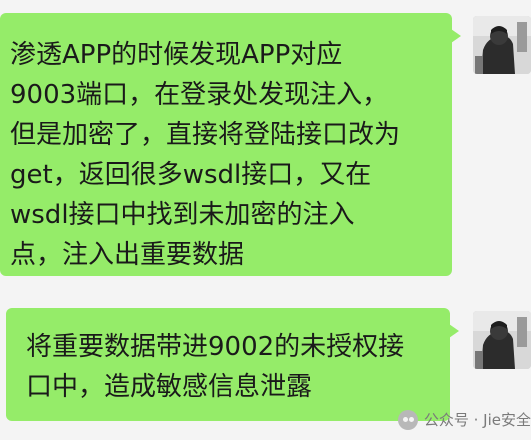 The height and width of the screenshot is (440, 531). What do you see at coordinates (199, 95) in the screenshot?
I see `message-line: 9003端口，在登录处发现注入，` at bounding box center [199, 95].